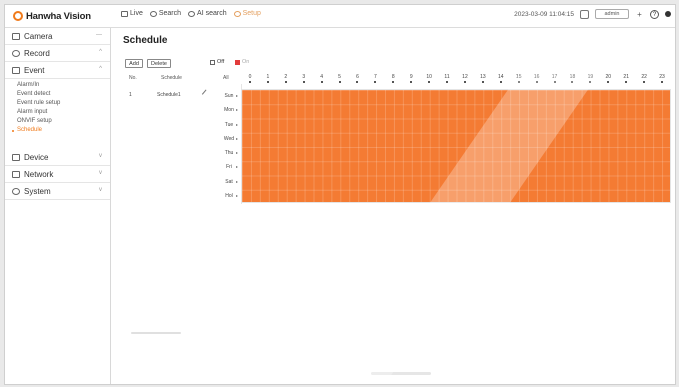 This screenshot has width=679, height=387. I want to click on day-label: Sun, so click(229, 96).